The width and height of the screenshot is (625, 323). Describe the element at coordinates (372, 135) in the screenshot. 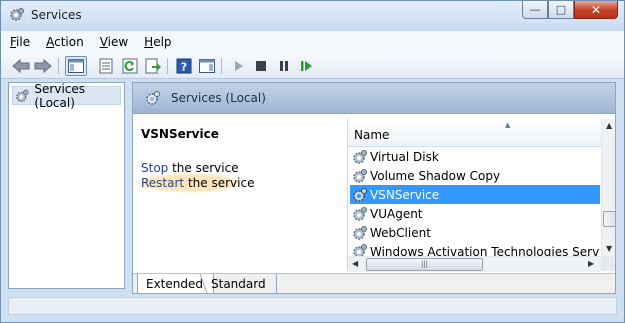

I see `column-header-label: Name` at that location.